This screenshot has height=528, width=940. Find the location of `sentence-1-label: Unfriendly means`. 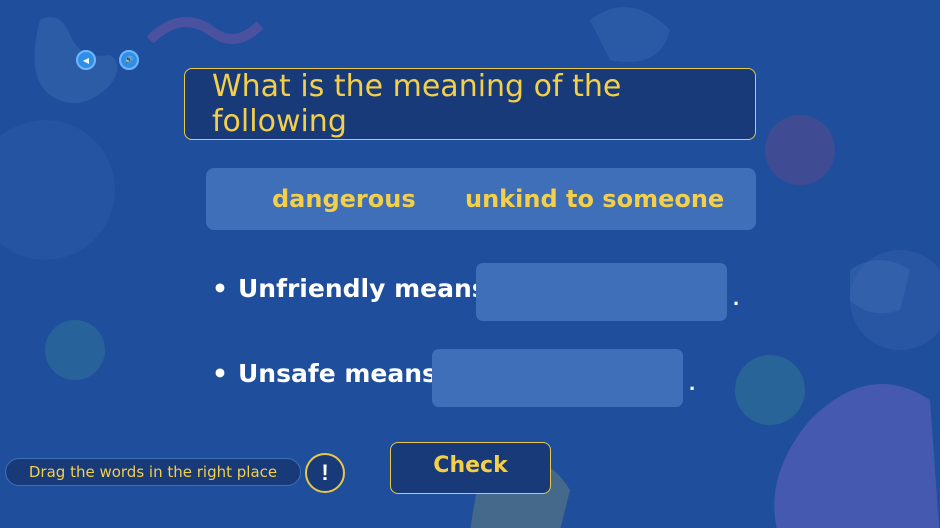

sentence-1-label: Unfriendly means is located at coordinates (362, 288).